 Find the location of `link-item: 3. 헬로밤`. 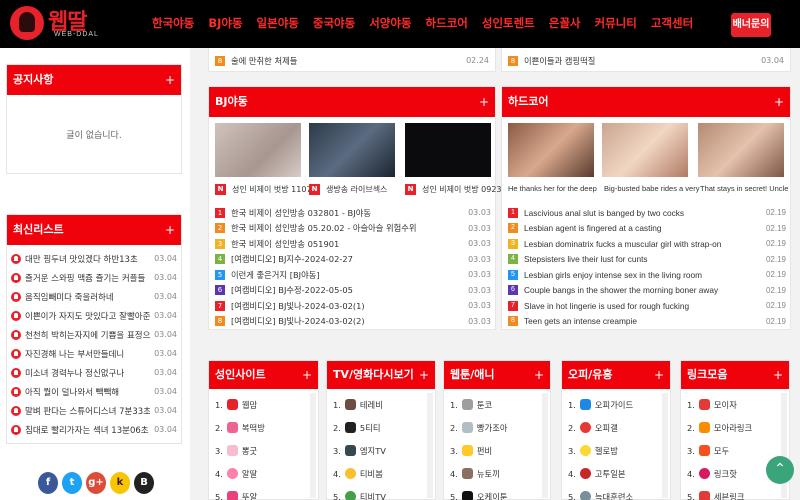

link-item: 3. 헬로밤 is located at coordinates (616, 450).